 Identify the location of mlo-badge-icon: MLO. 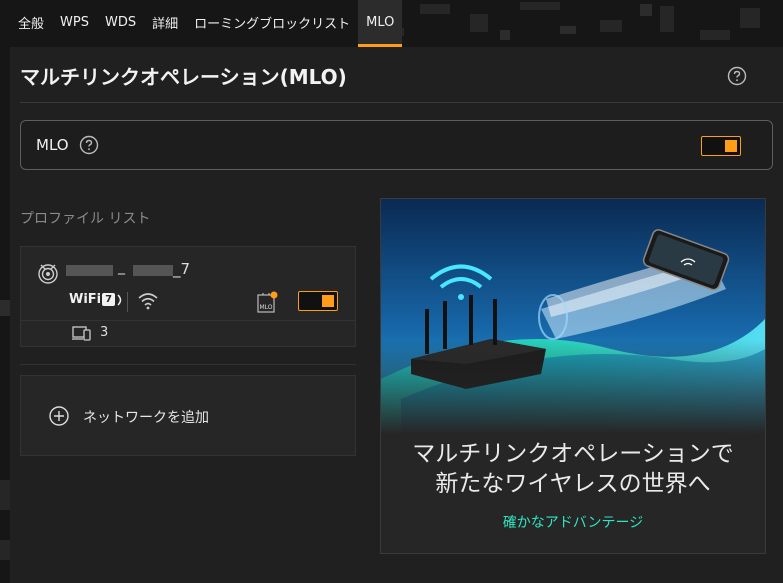
(267, 302).